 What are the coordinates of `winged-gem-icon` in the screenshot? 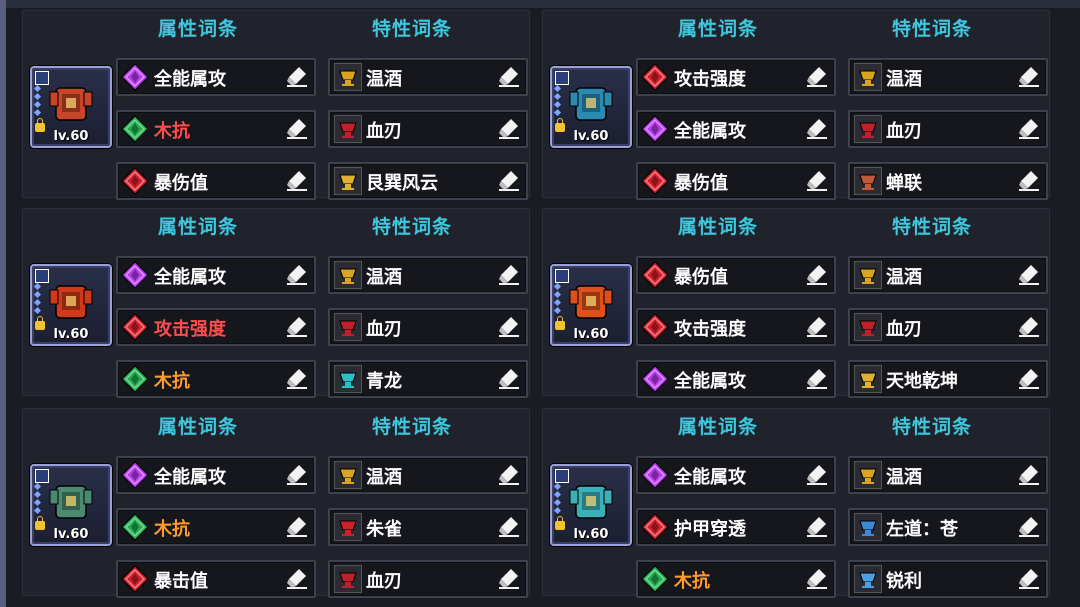 It's located at (71, 502).